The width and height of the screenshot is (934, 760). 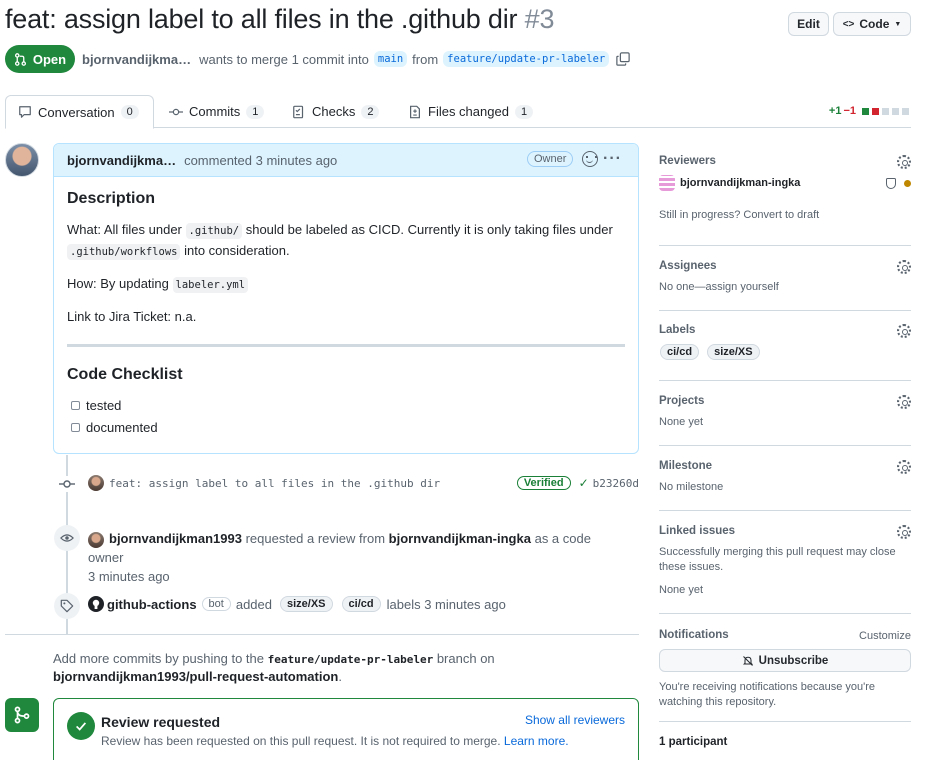 What do you see at coordinates (67, 538) in the screenshot?
I see `eye-icon` at bounding box center [67, 538].